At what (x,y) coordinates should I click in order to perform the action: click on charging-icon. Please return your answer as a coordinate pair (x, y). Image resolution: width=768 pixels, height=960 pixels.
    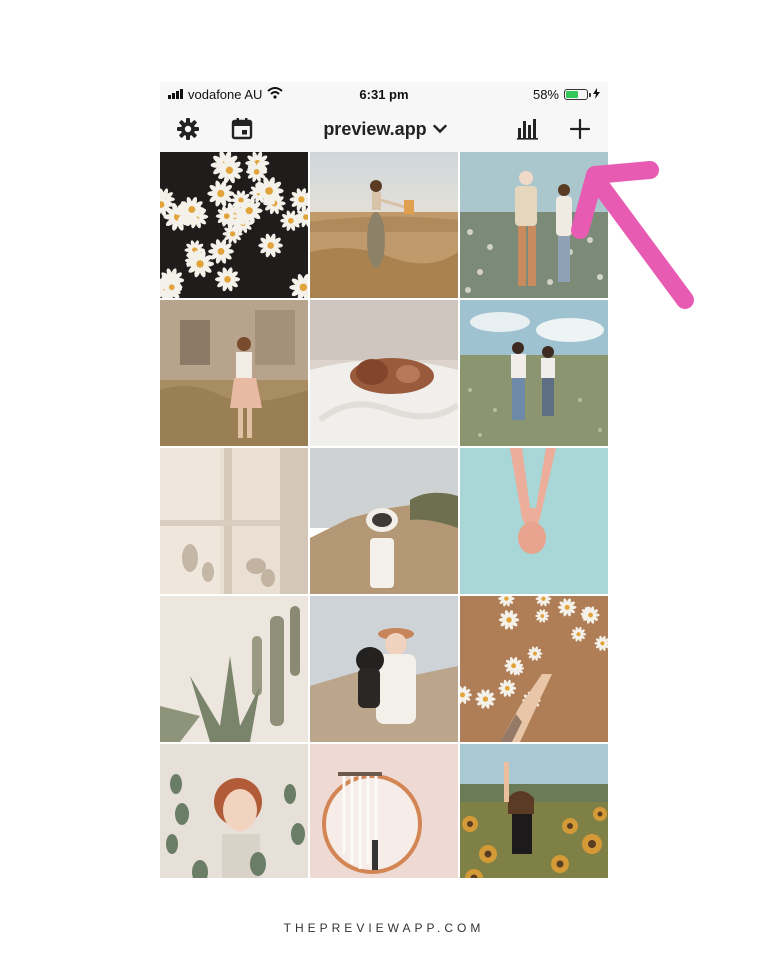
    Looking at the image, I should click on (596, 94).